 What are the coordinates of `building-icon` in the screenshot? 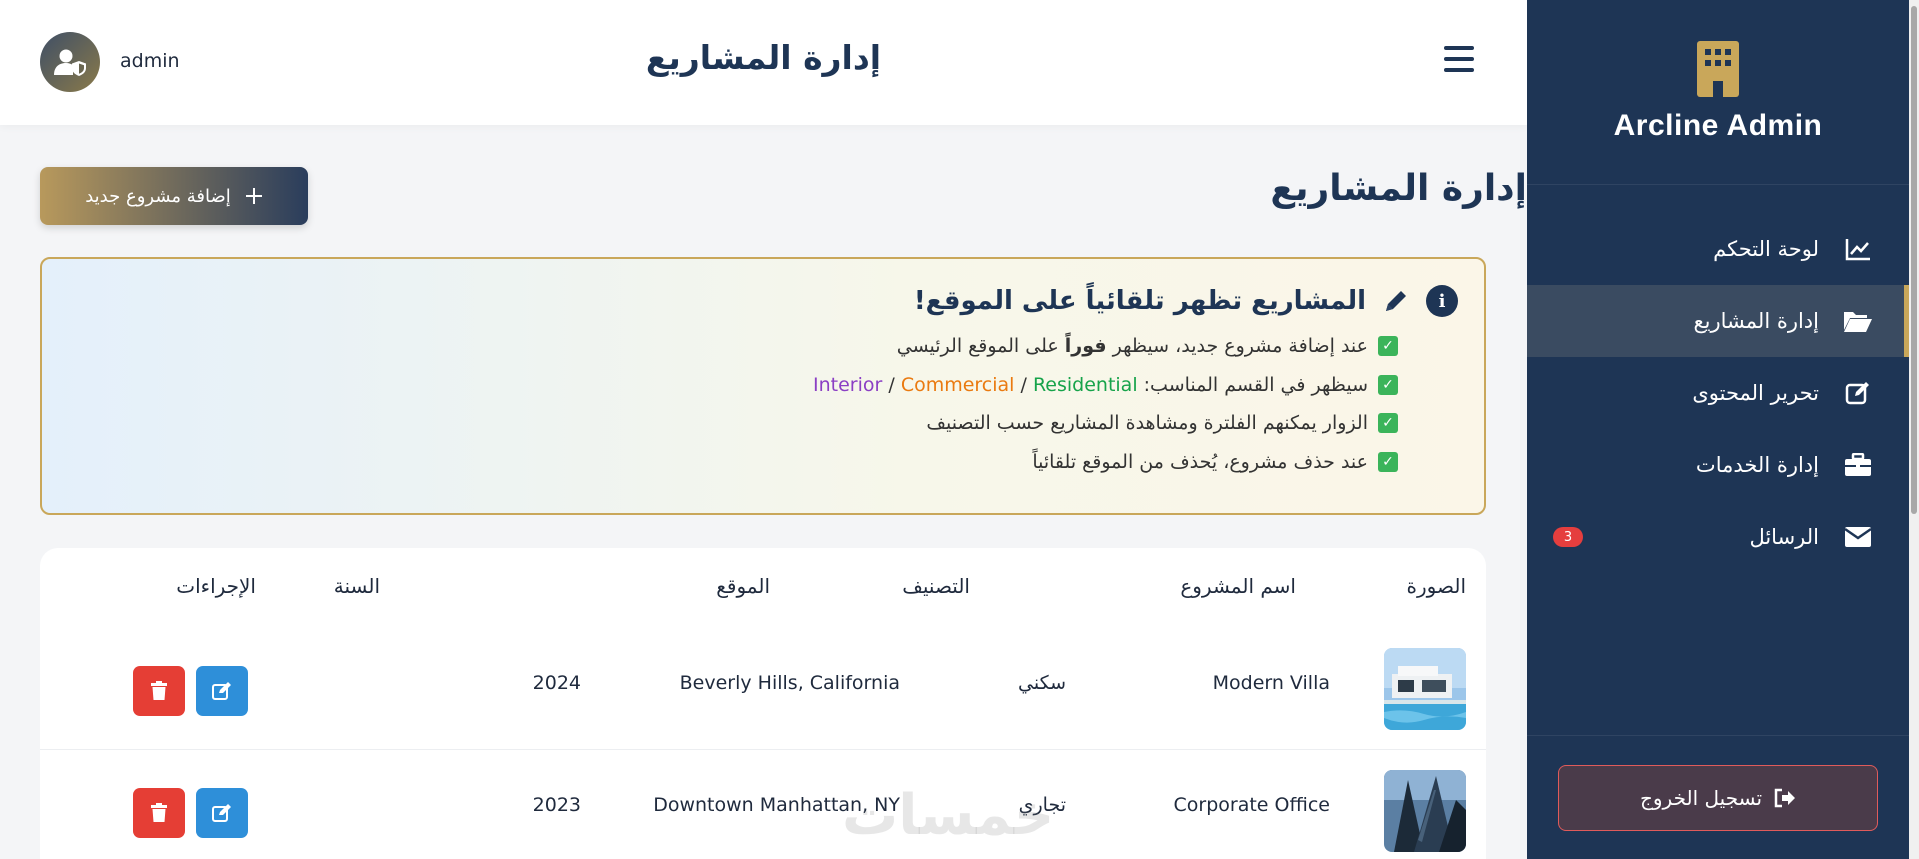 It's located at (1718, 69).